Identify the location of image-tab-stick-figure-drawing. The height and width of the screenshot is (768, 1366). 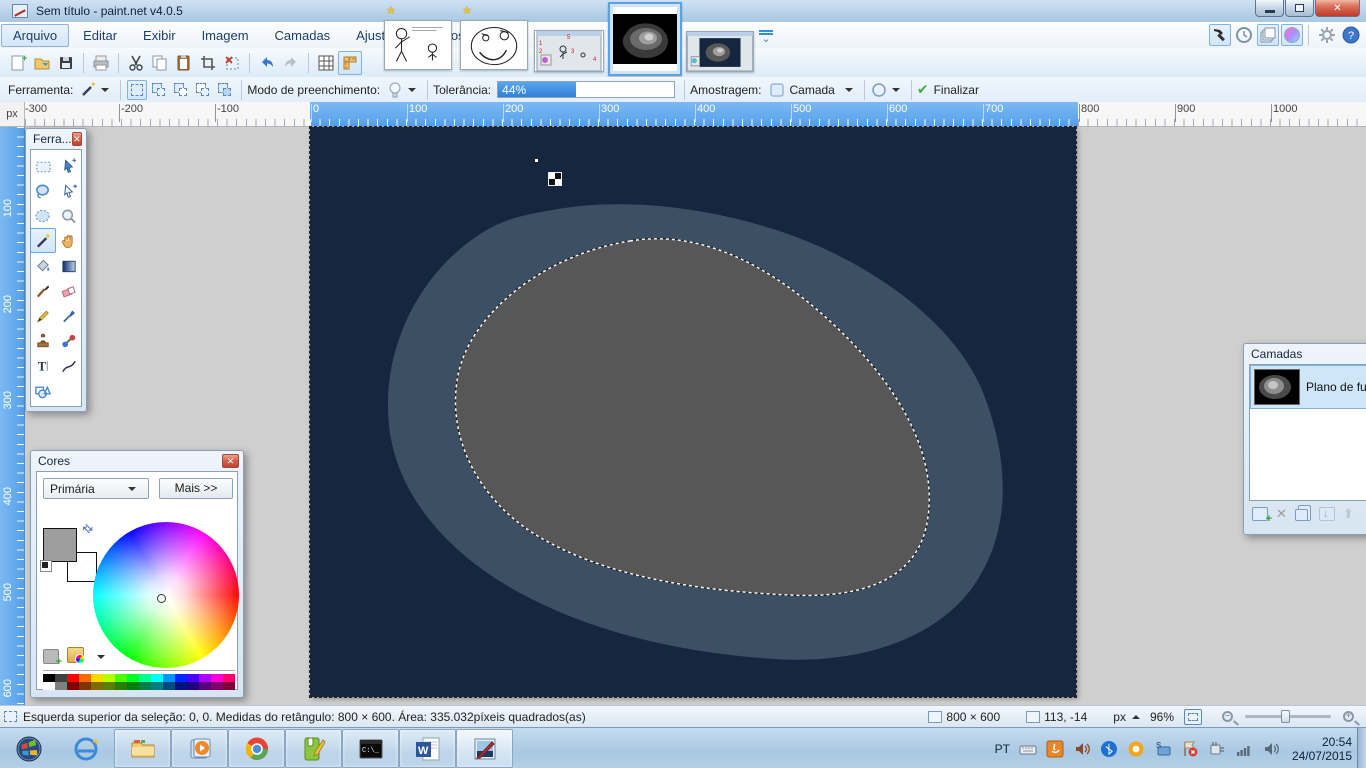
(418, 45).